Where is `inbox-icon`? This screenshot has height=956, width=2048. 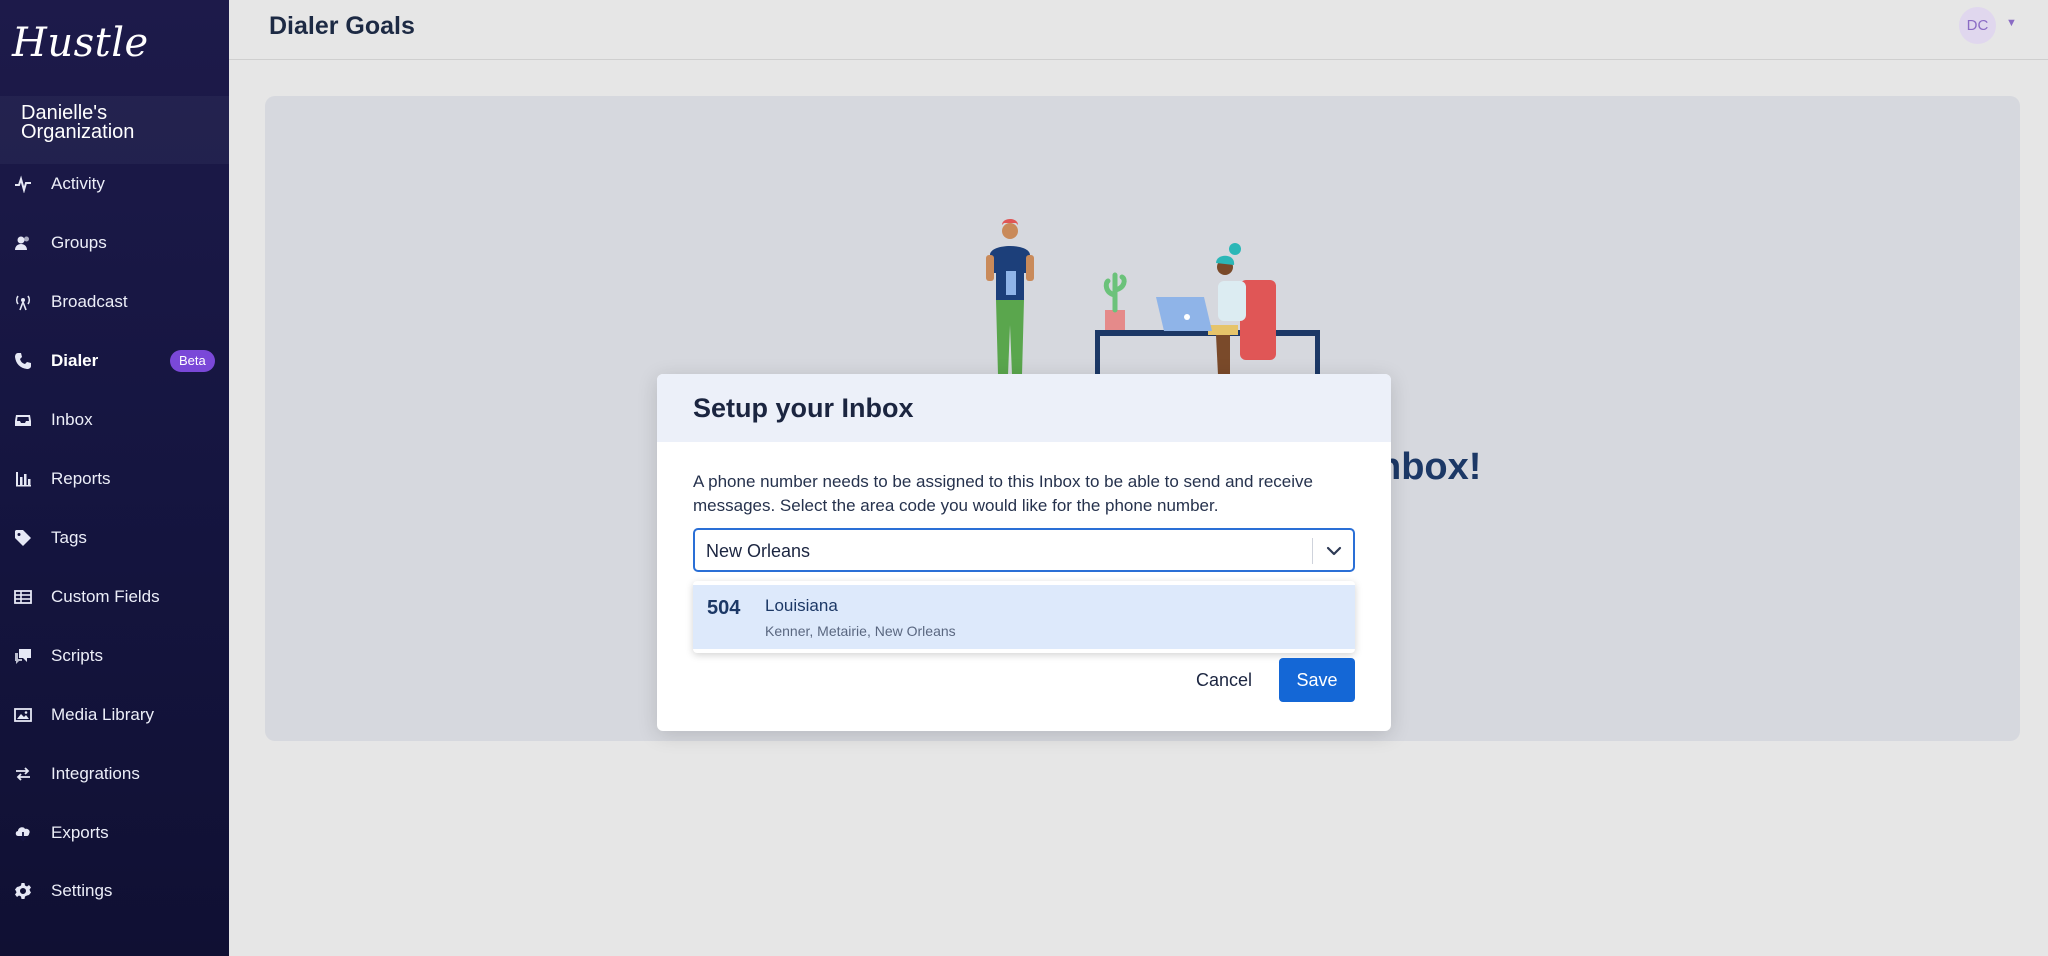
inbox-icon is located at coordinates (23, 420).